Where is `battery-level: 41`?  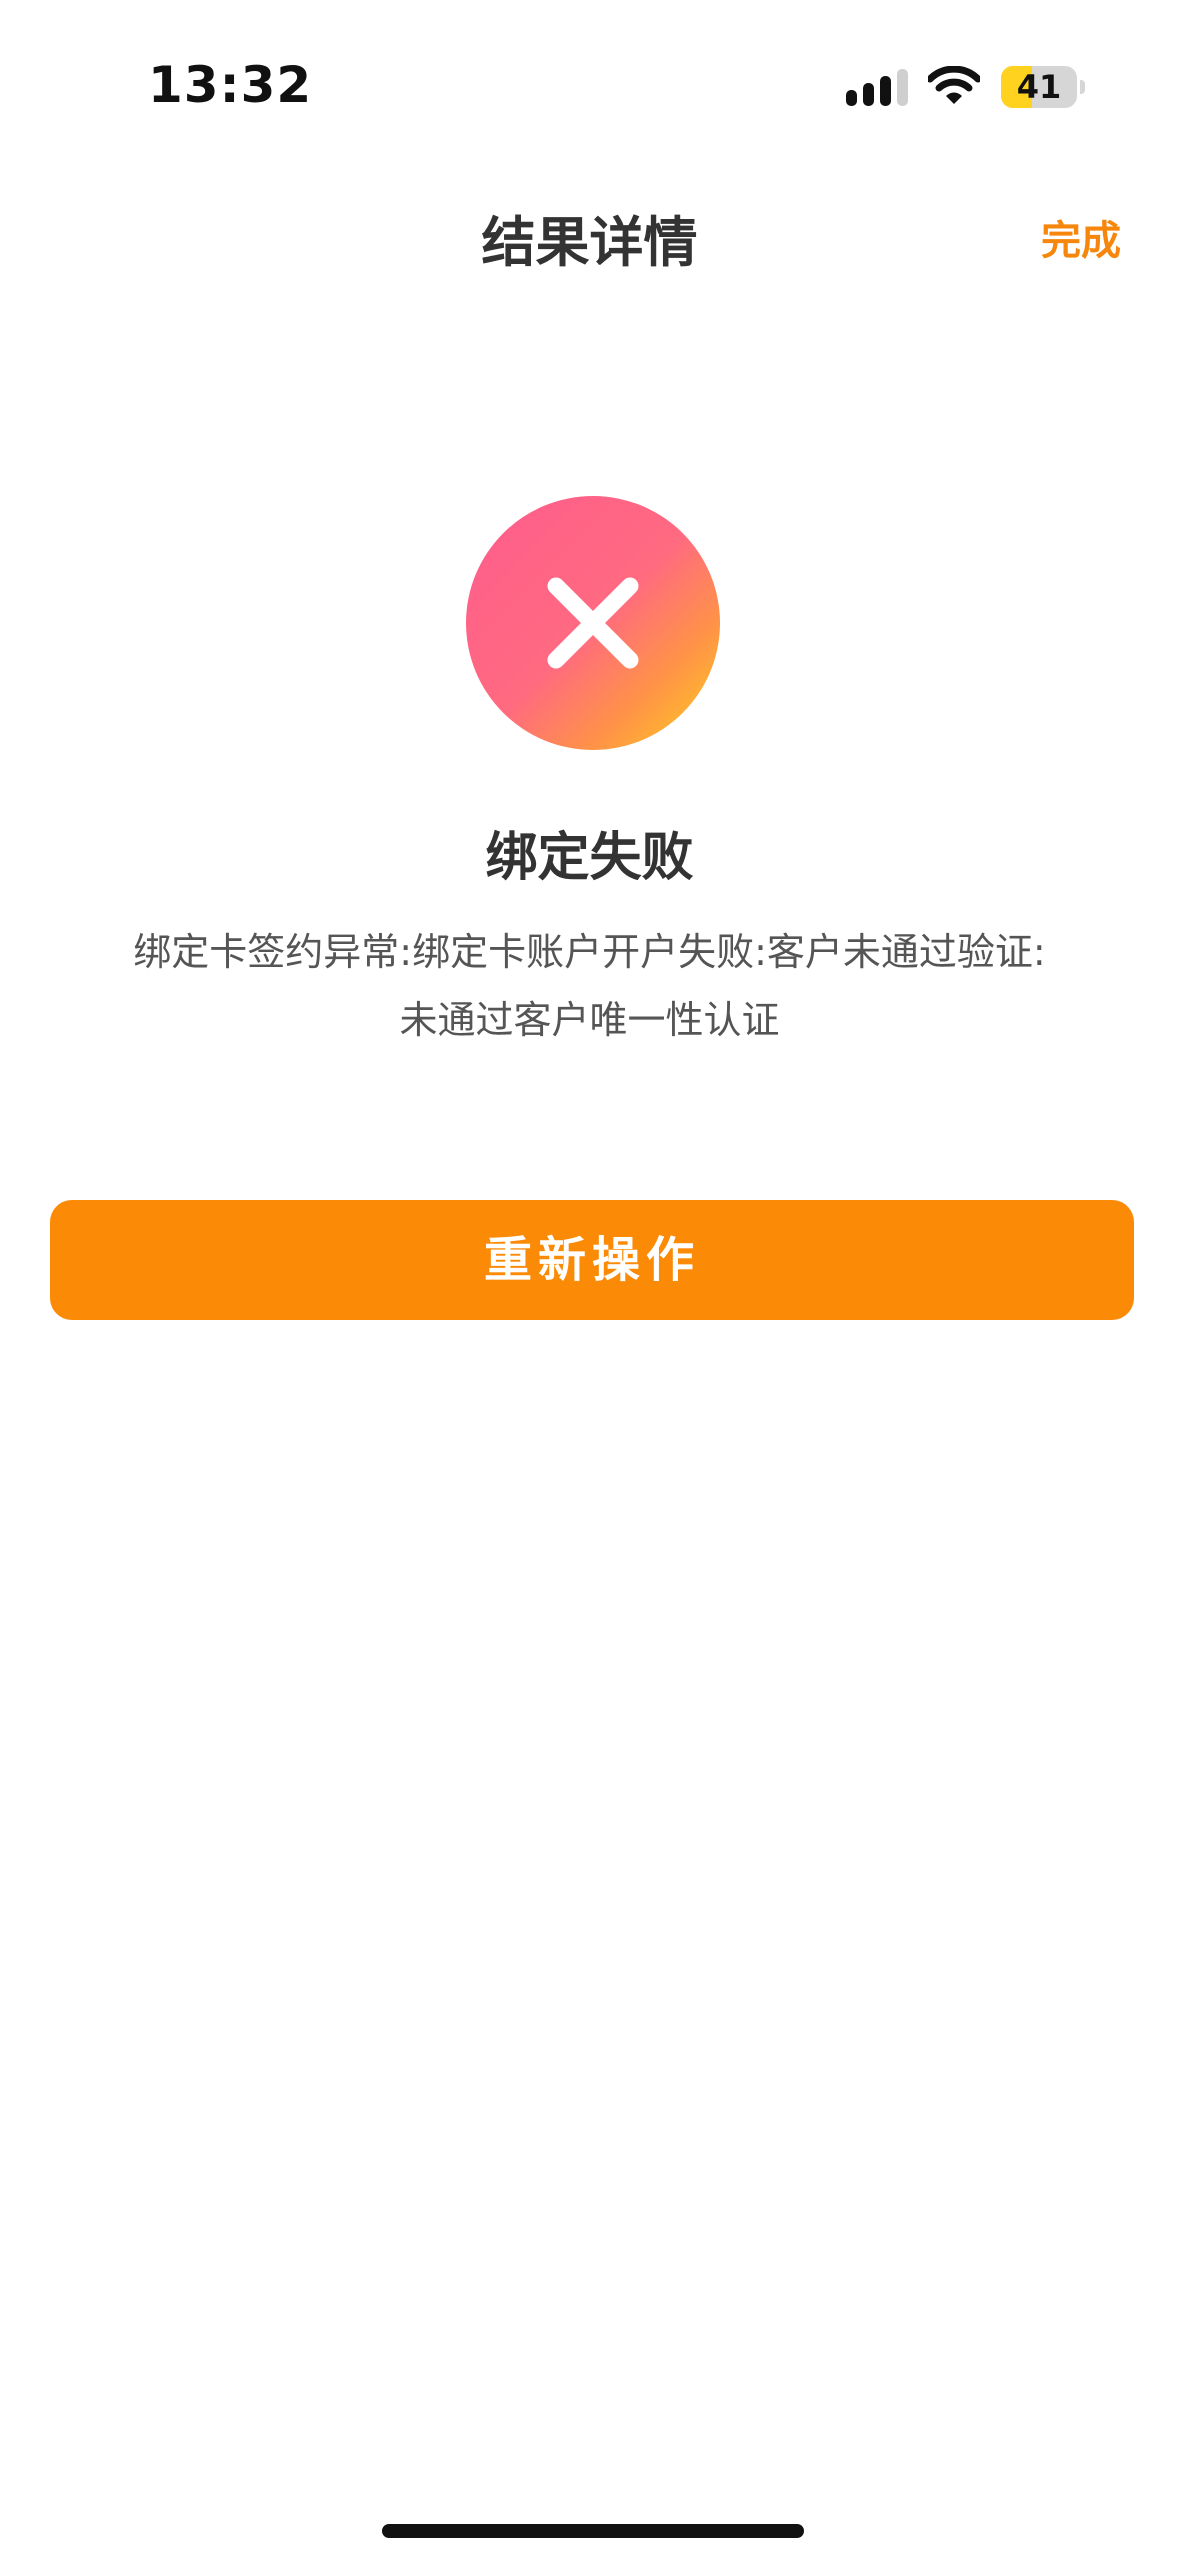 battery-level: 41 is located at coordinates (1039, 87).